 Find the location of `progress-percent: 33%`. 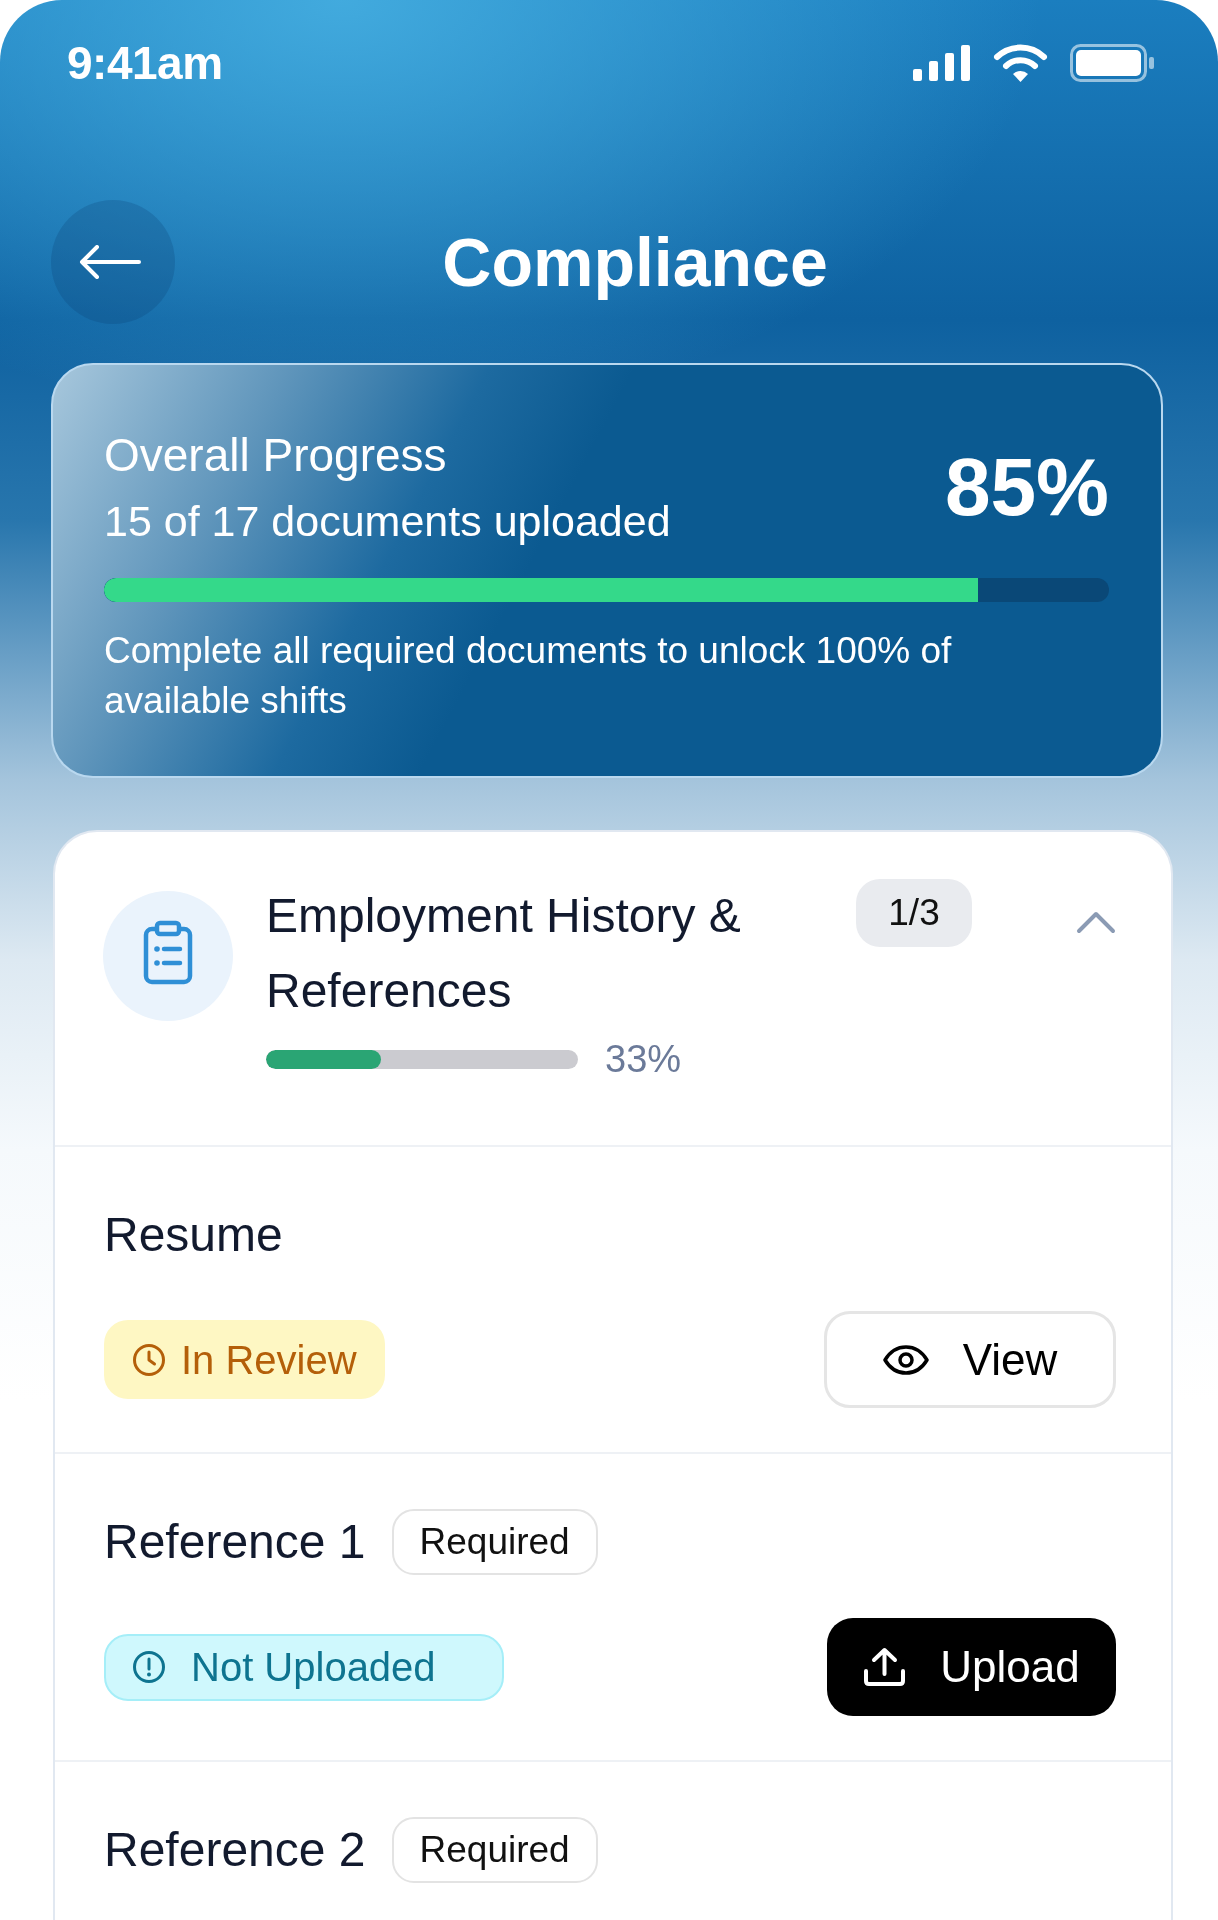

progress-percent: 33% is located at coordinates (643, 1059).